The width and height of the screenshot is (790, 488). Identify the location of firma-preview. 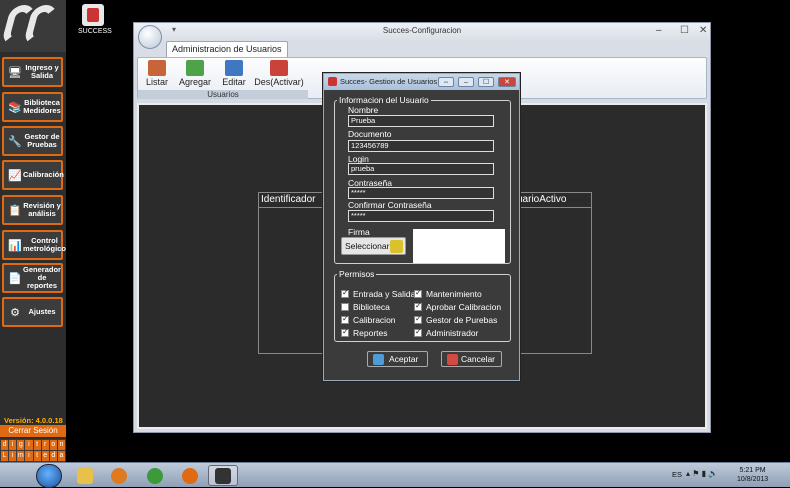
(459, 246).